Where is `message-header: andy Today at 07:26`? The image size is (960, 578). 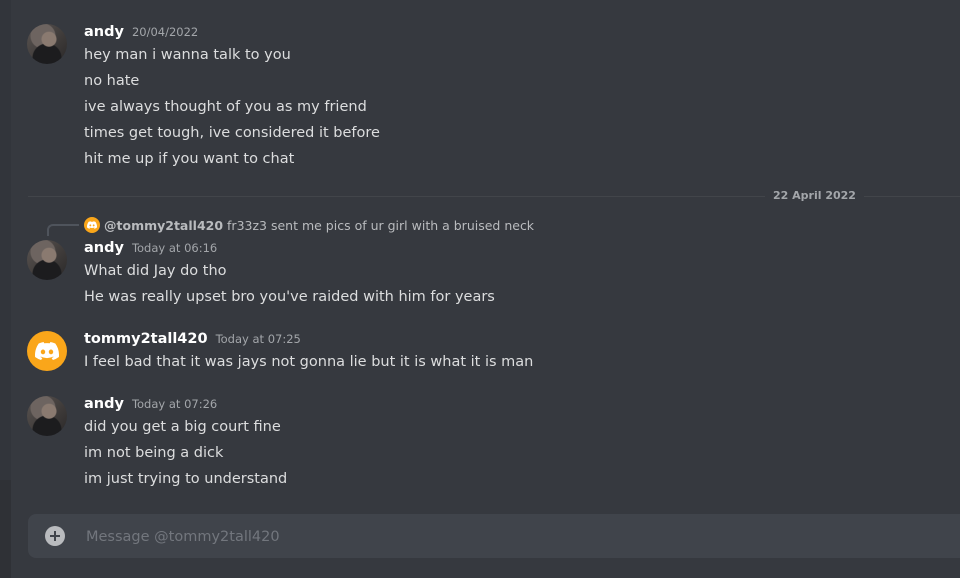
message-header: andy Today at 07:26 is located at coordinates (150, 404).